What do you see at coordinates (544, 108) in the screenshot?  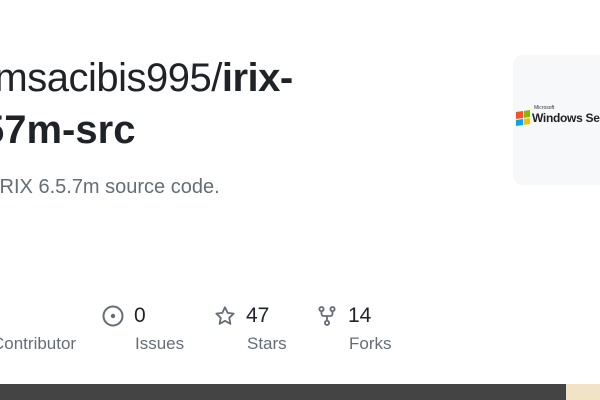 I see `brand-small: Microsoft` at bounding box center [544, 108].